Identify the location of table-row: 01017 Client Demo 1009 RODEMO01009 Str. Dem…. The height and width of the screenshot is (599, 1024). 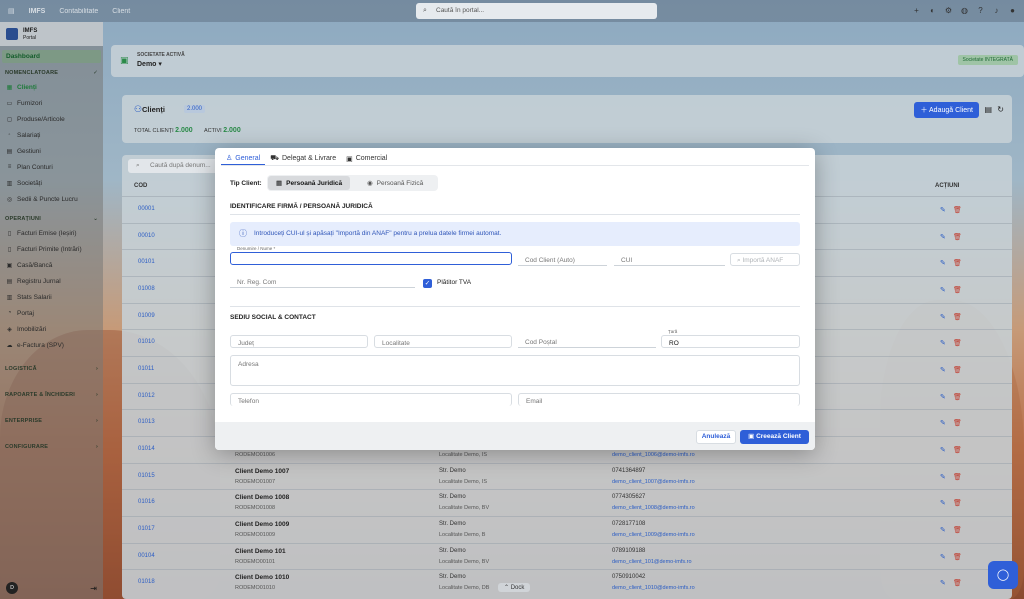
(567, 529).